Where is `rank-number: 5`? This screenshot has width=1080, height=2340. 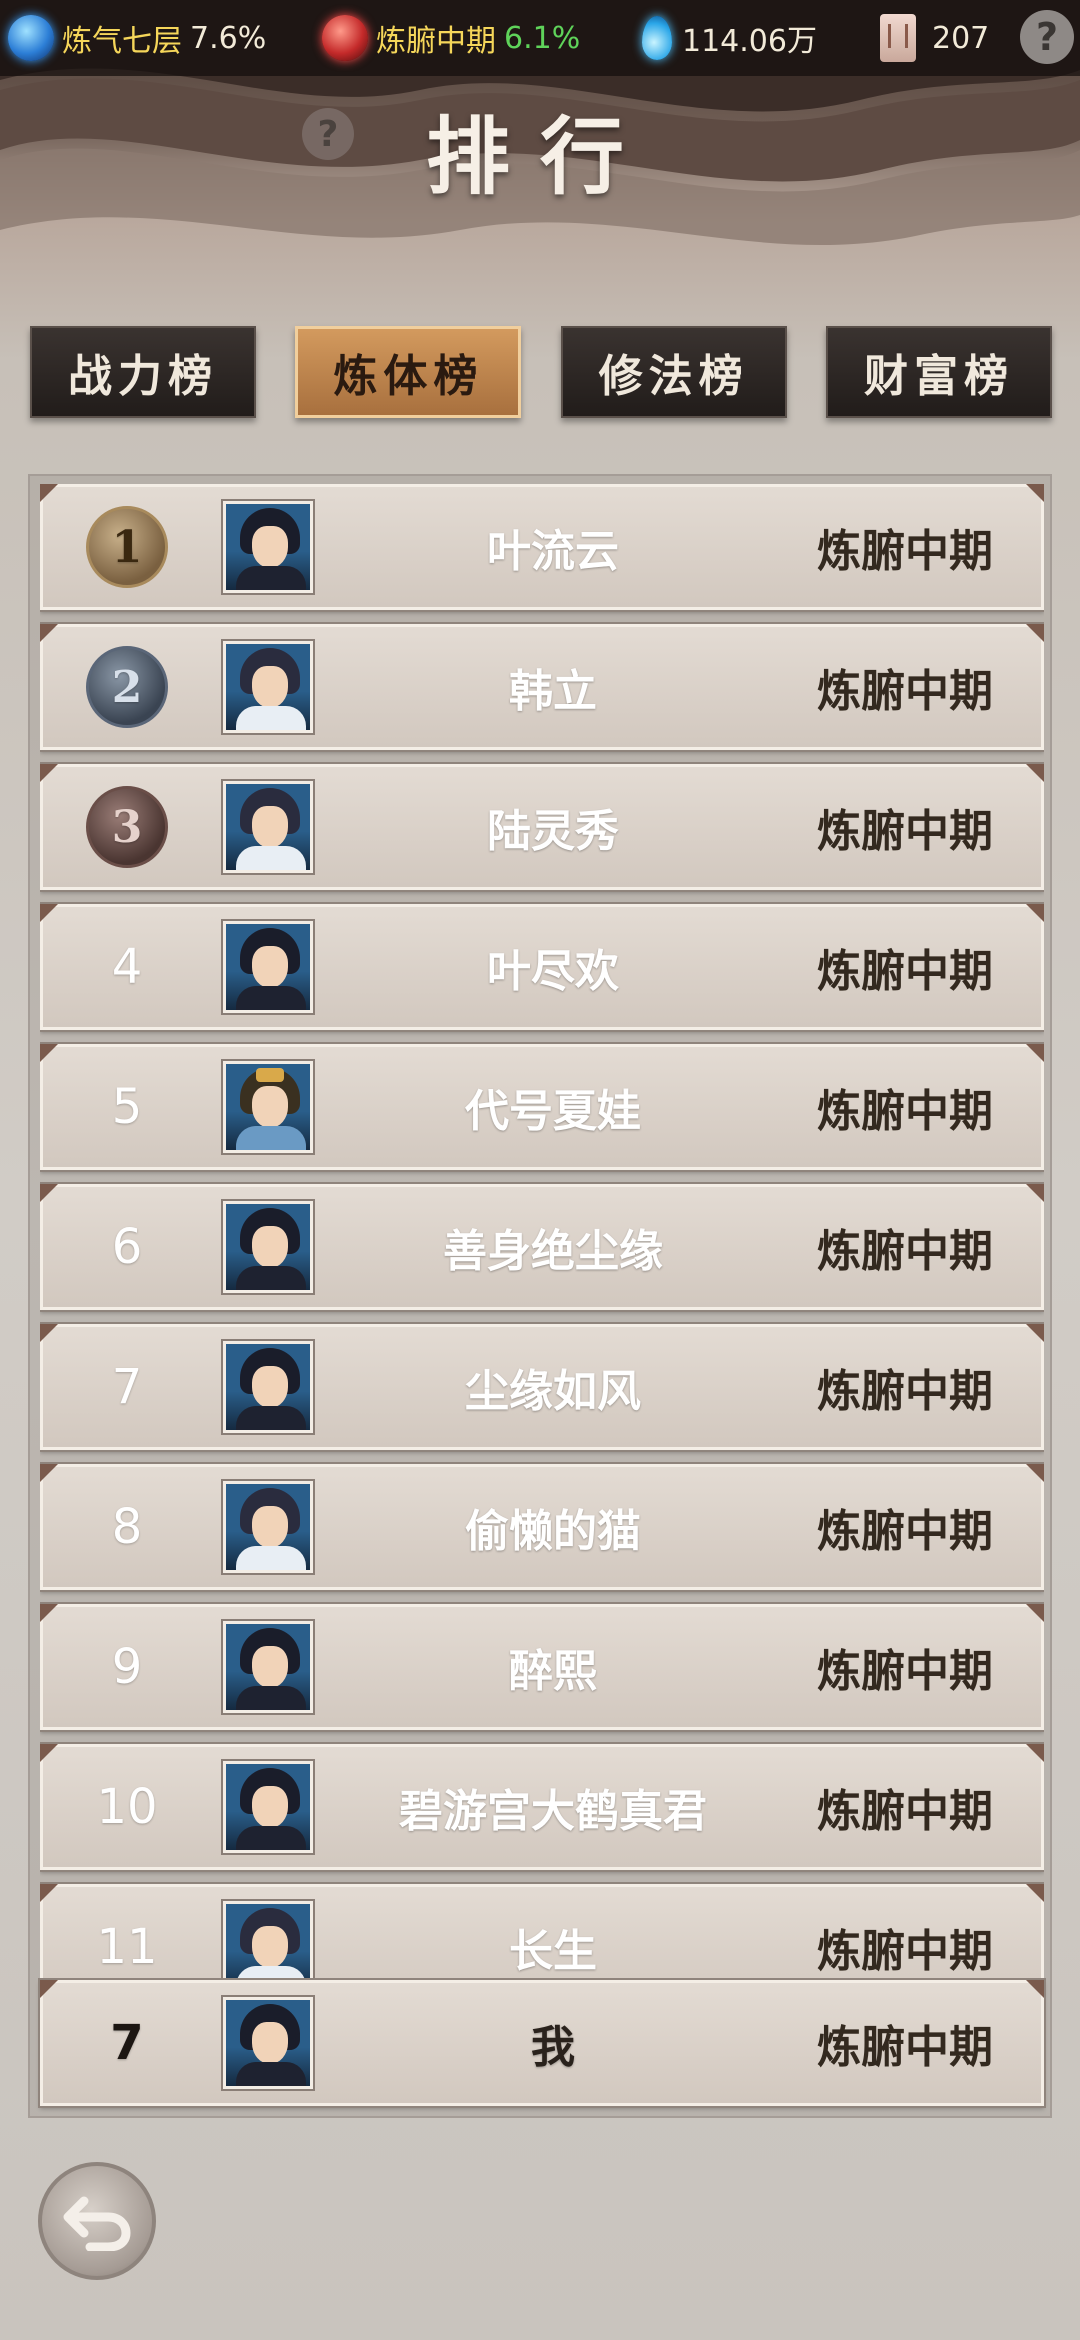
rank-number: 5 is located at coordinates (127, 1107).